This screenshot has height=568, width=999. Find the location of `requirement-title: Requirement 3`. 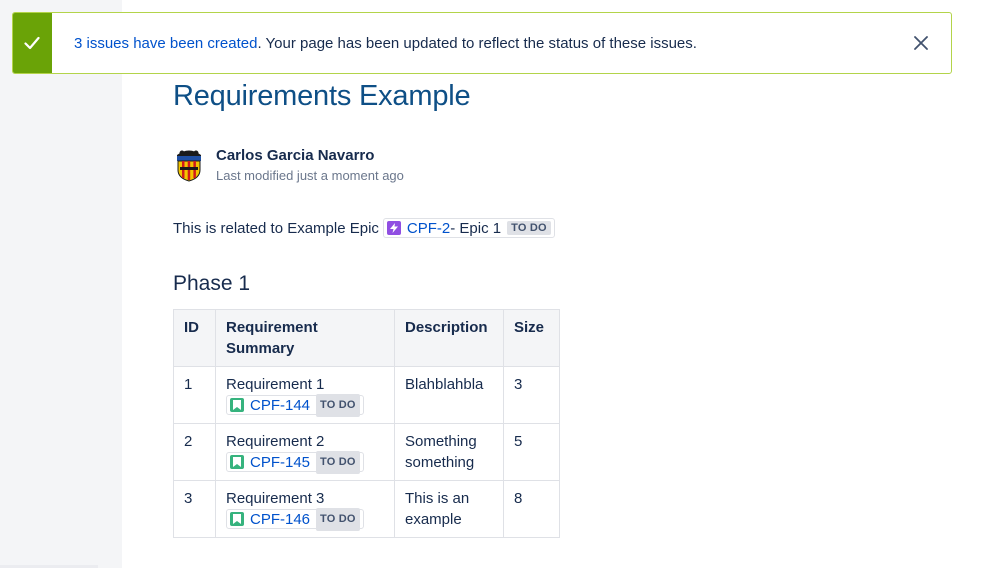

requirement-title: Requirement 3 is located at coordinates (275, 498).